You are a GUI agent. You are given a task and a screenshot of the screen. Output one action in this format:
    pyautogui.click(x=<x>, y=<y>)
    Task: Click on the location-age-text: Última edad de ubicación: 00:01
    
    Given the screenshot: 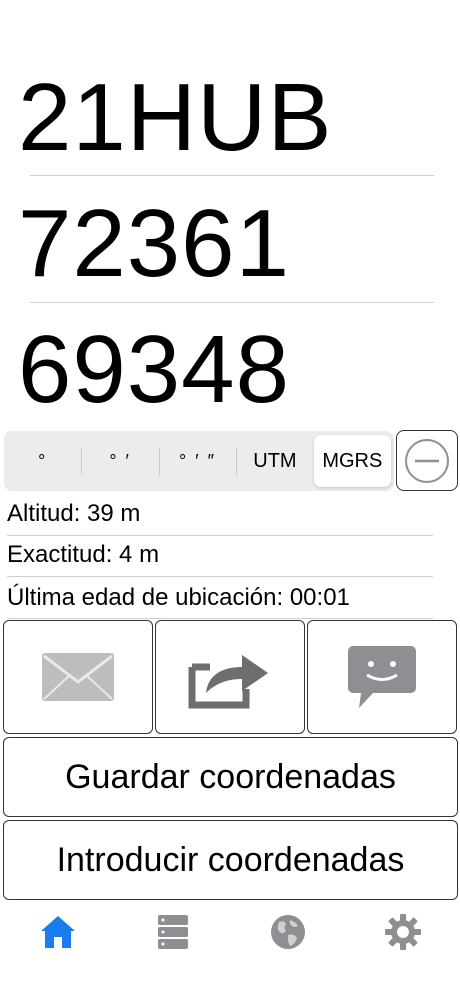 What is the action you would take?
    pyautogui.click(x=178, y=597)
    